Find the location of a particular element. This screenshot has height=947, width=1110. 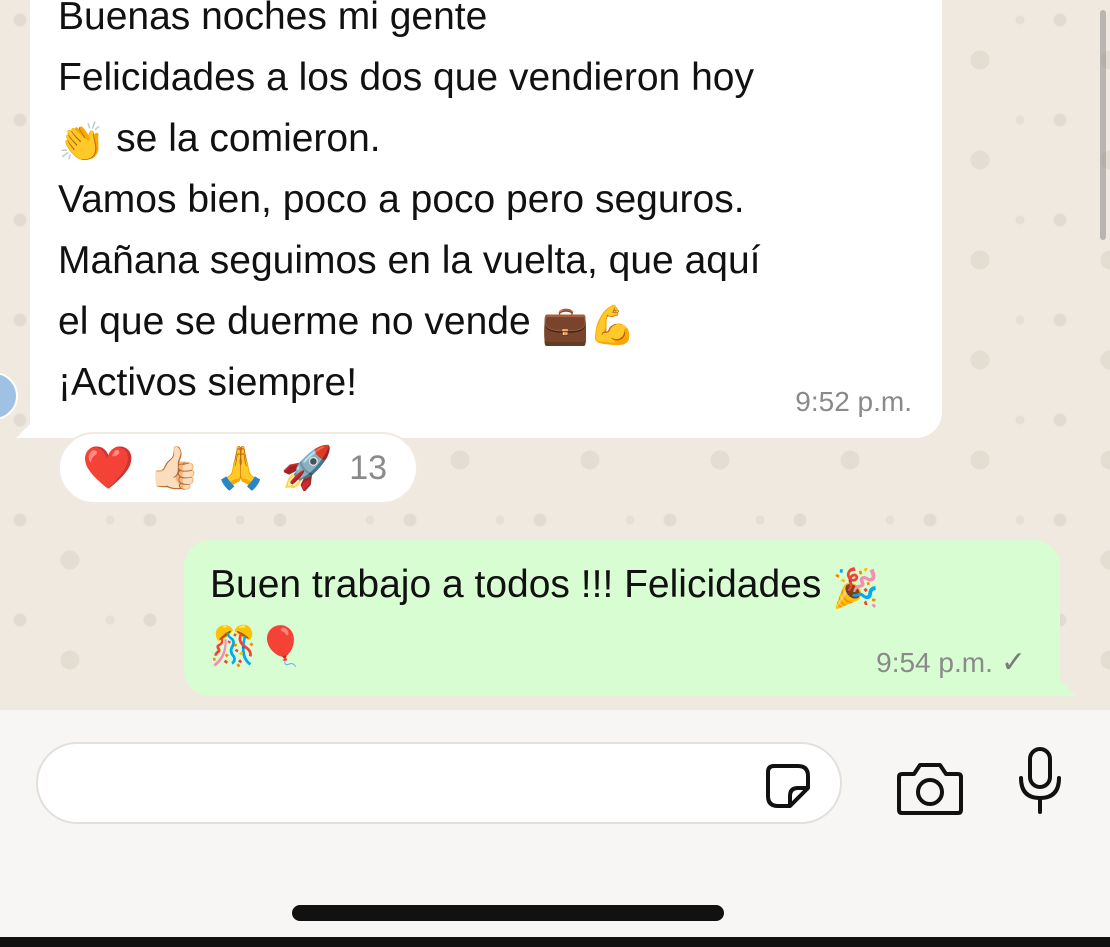

rocket-reaction: 🚀 is located at coordinates (307, 467).